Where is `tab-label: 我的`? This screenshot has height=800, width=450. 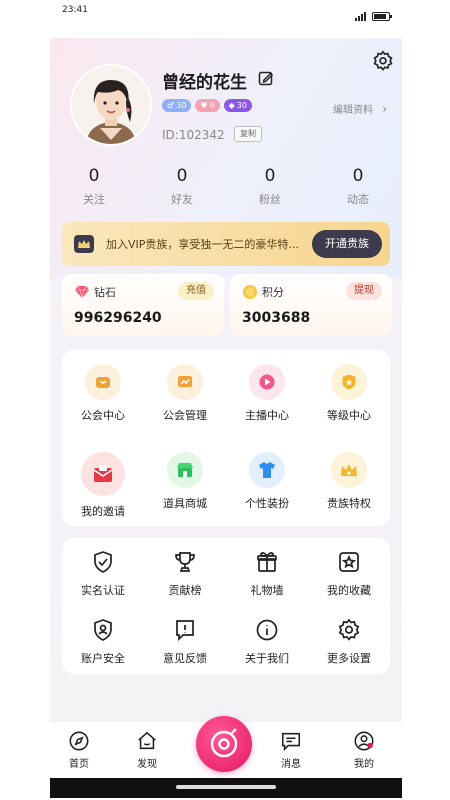 tab-label: 我的 is located at coordinates (364, 764).